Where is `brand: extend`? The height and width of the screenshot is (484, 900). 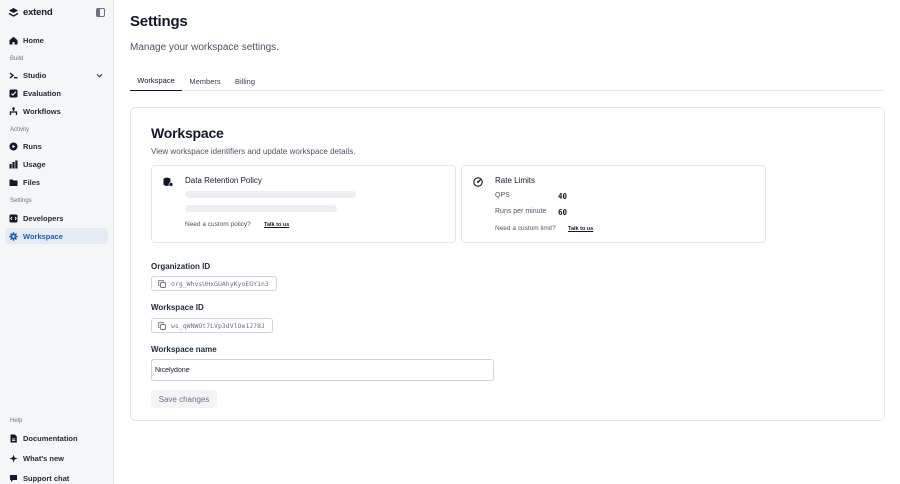
brand: extend is located at coordinates (30, 12).